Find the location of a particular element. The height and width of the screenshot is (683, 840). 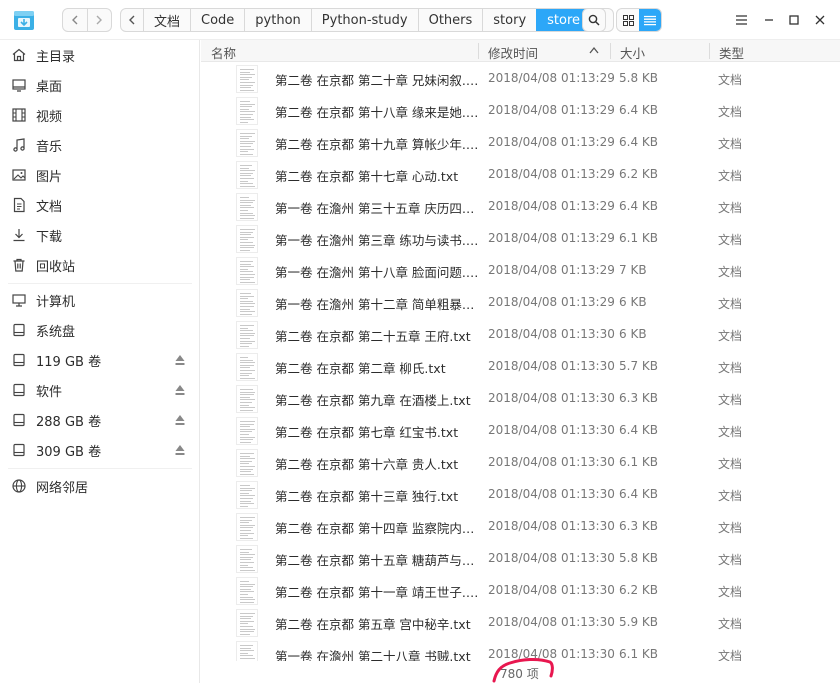

icon-view-button is located at coordinates (628, 20).